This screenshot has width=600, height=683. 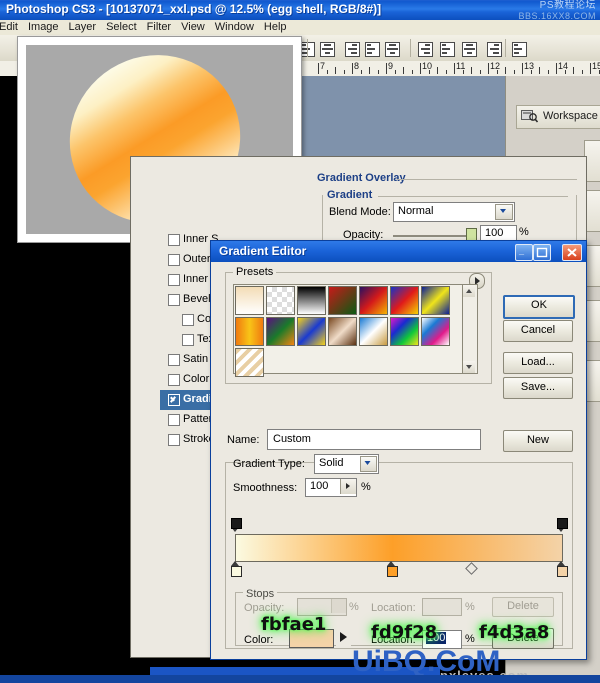 I want to click on align-horizontal-centers-icon, so click(x=327, y=49).